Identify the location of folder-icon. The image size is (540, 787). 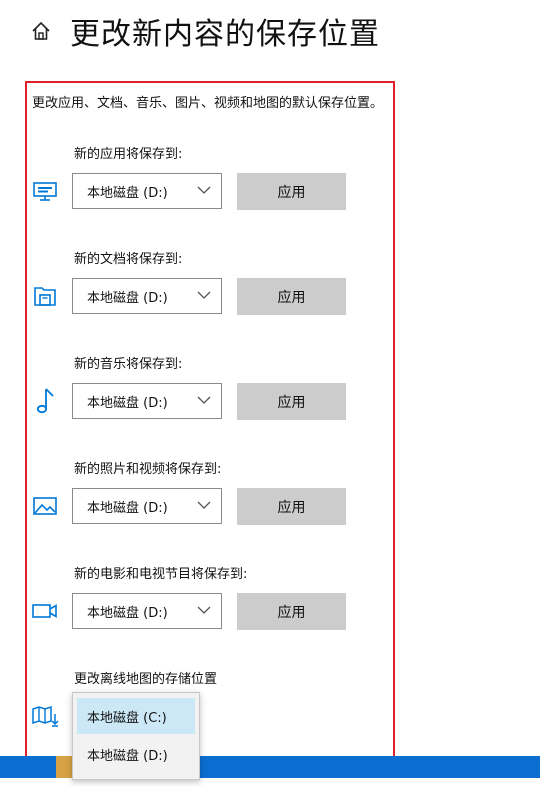
(45, 296).